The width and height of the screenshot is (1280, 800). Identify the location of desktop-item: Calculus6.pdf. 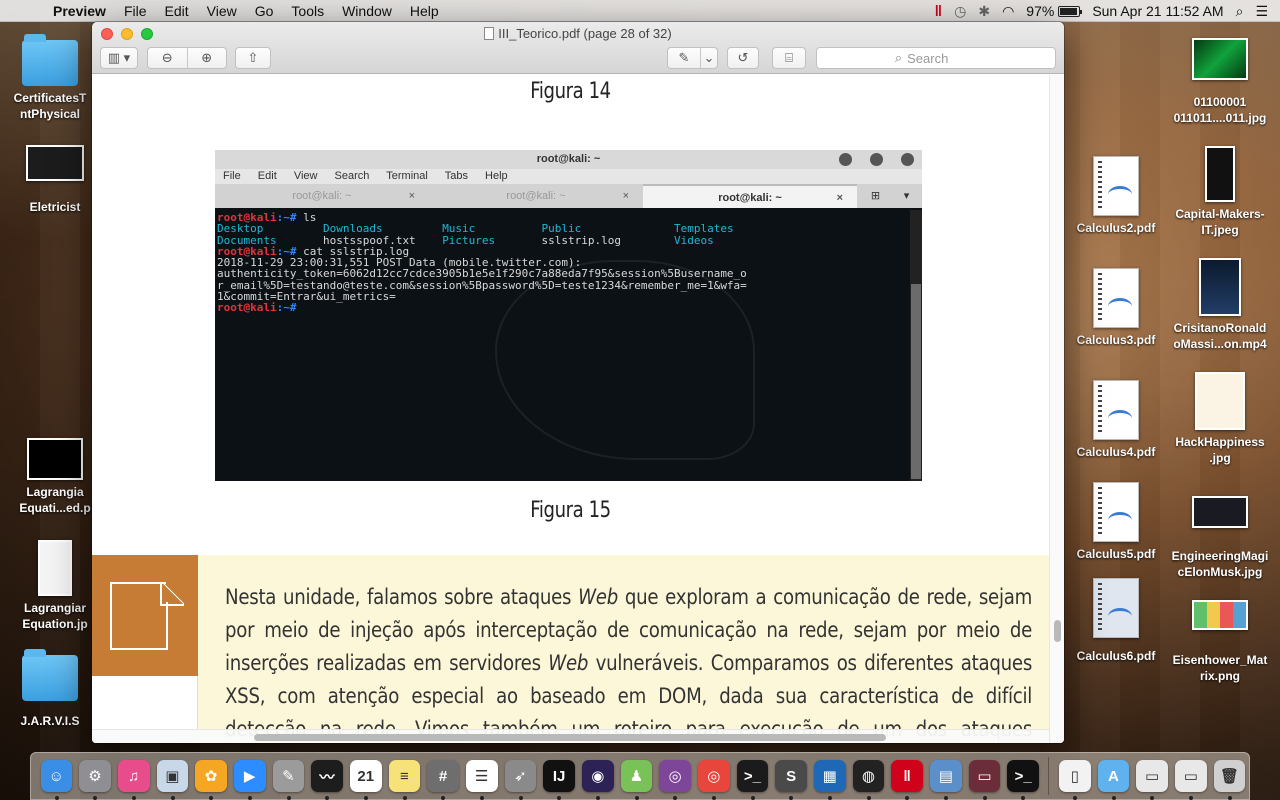
(1116, 621).